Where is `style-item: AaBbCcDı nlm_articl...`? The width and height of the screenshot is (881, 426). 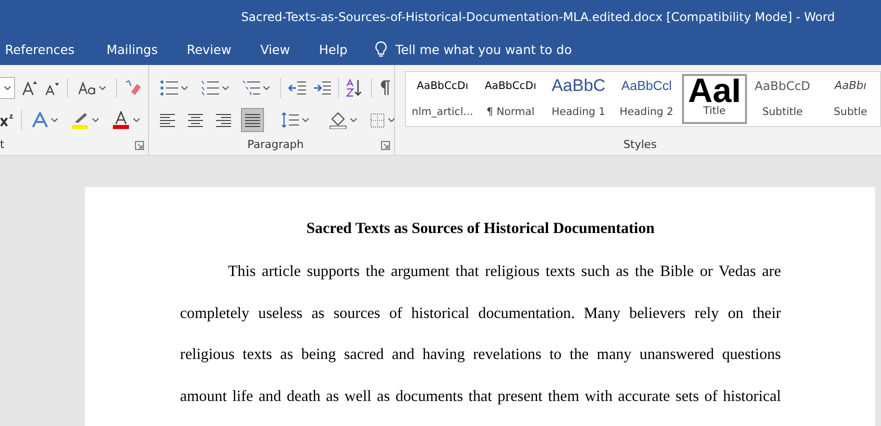 style-item: AaBbCcDı nlm_articl... is located at coordinates (442, 99).